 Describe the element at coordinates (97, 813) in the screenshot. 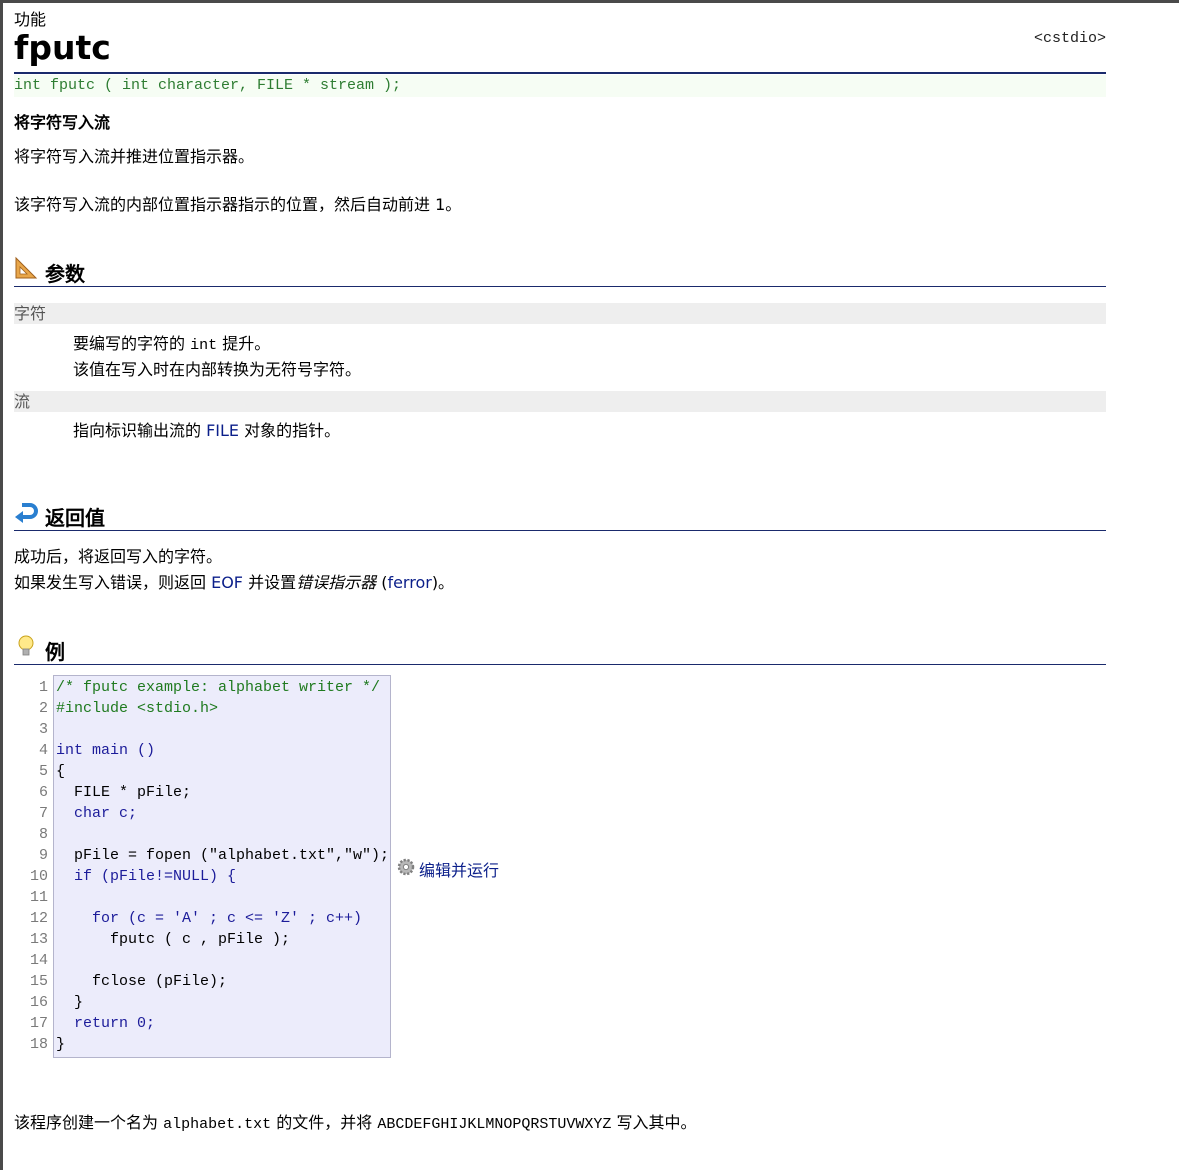

I see `code-line: char c;` at that location.